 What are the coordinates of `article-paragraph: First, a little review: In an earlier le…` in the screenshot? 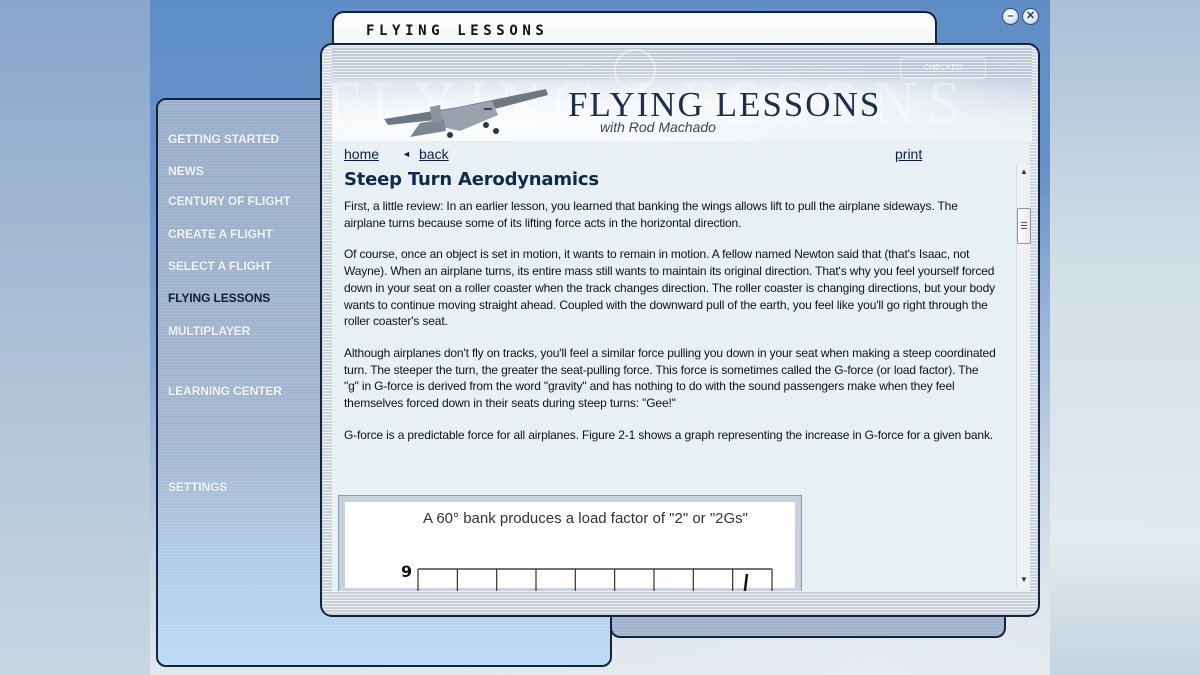 It's located at (651, 214).